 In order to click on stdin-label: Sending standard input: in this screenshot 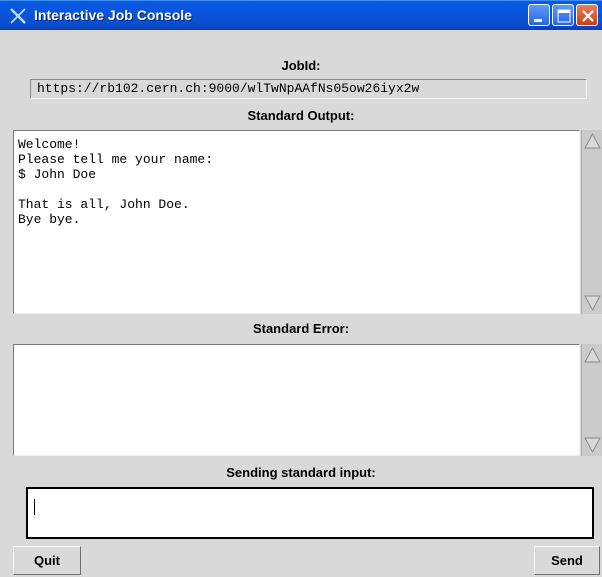, I will do `click(301, 472)`.